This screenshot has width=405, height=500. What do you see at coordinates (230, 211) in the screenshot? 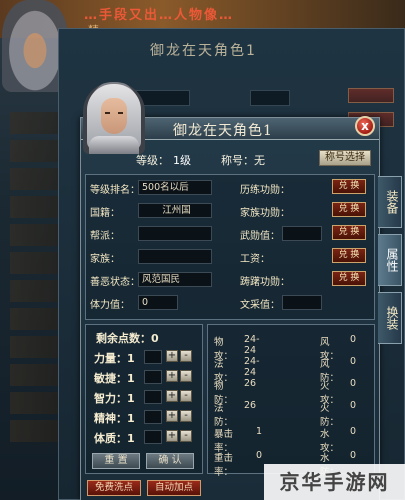
I see `info-row: 国籍： 江州国 家族功勋： 兑 换` at bounding box center [230, 211].